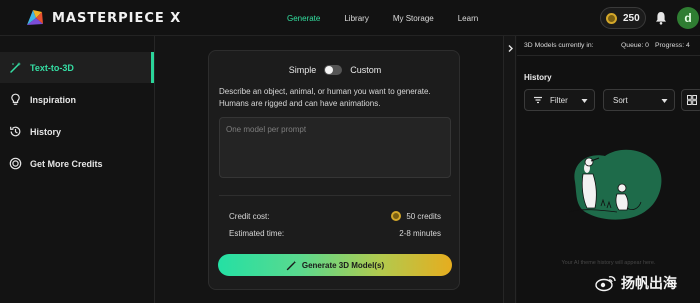 This screenshot has height=303, width=700. Describe the element at coordinates (335, 233) in the screenshot. I see `estimated-time-row: Estimated time: 2-8 minutes` at that location.